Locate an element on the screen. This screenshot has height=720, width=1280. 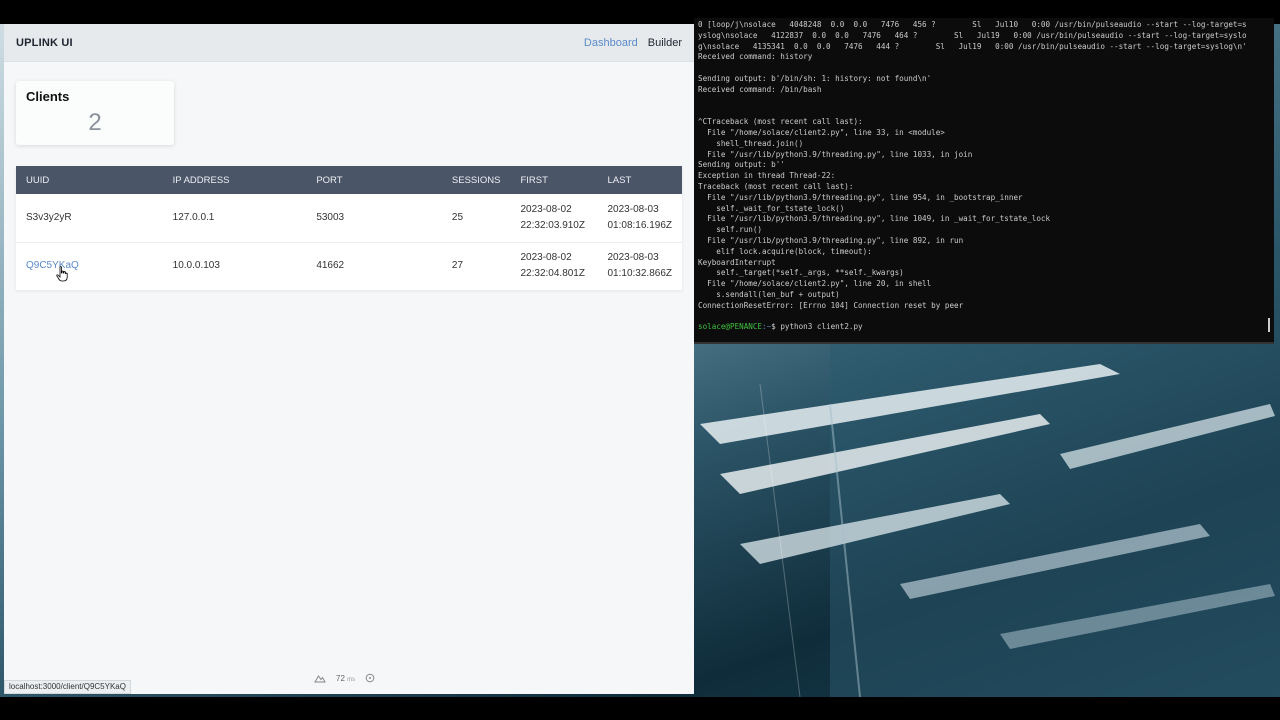
column-header-port: PORT is located at coordinates (329, 180).